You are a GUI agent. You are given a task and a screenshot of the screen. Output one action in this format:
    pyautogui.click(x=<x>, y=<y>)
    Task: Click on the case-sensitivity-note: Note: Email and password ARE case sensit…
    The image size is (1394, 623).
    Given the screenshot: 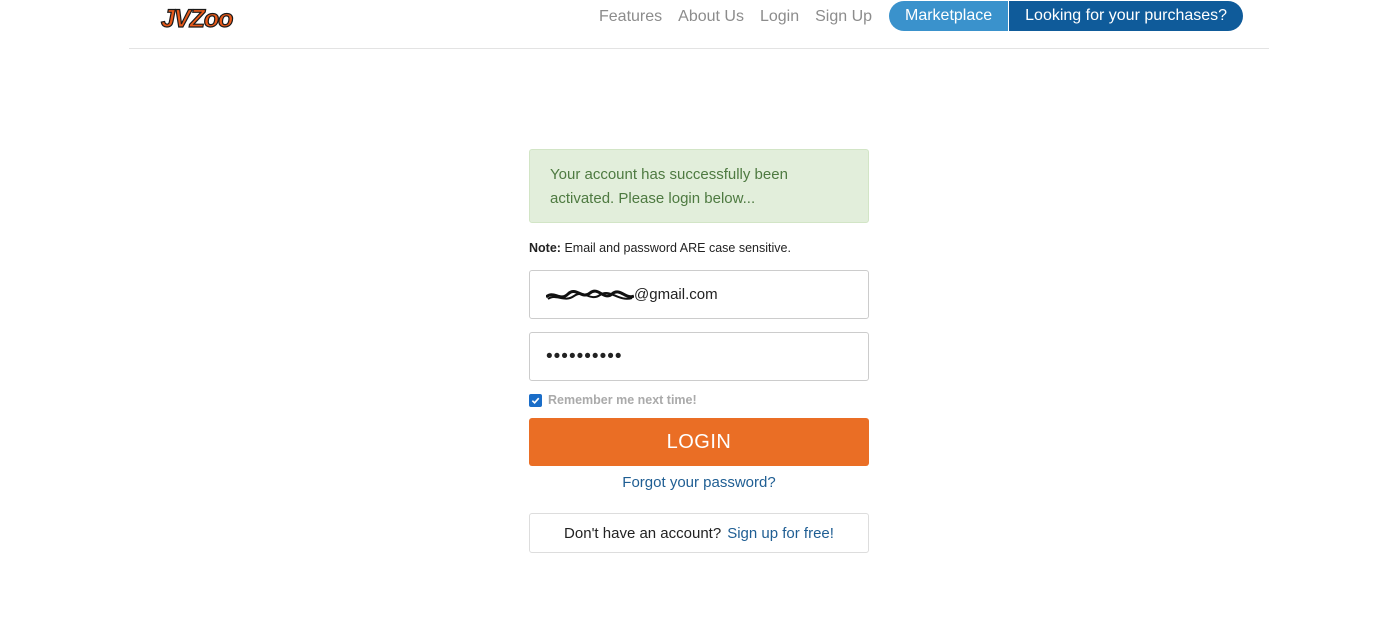 What is the action you would take?
    pyautogui.click(x=699, y=248)
    